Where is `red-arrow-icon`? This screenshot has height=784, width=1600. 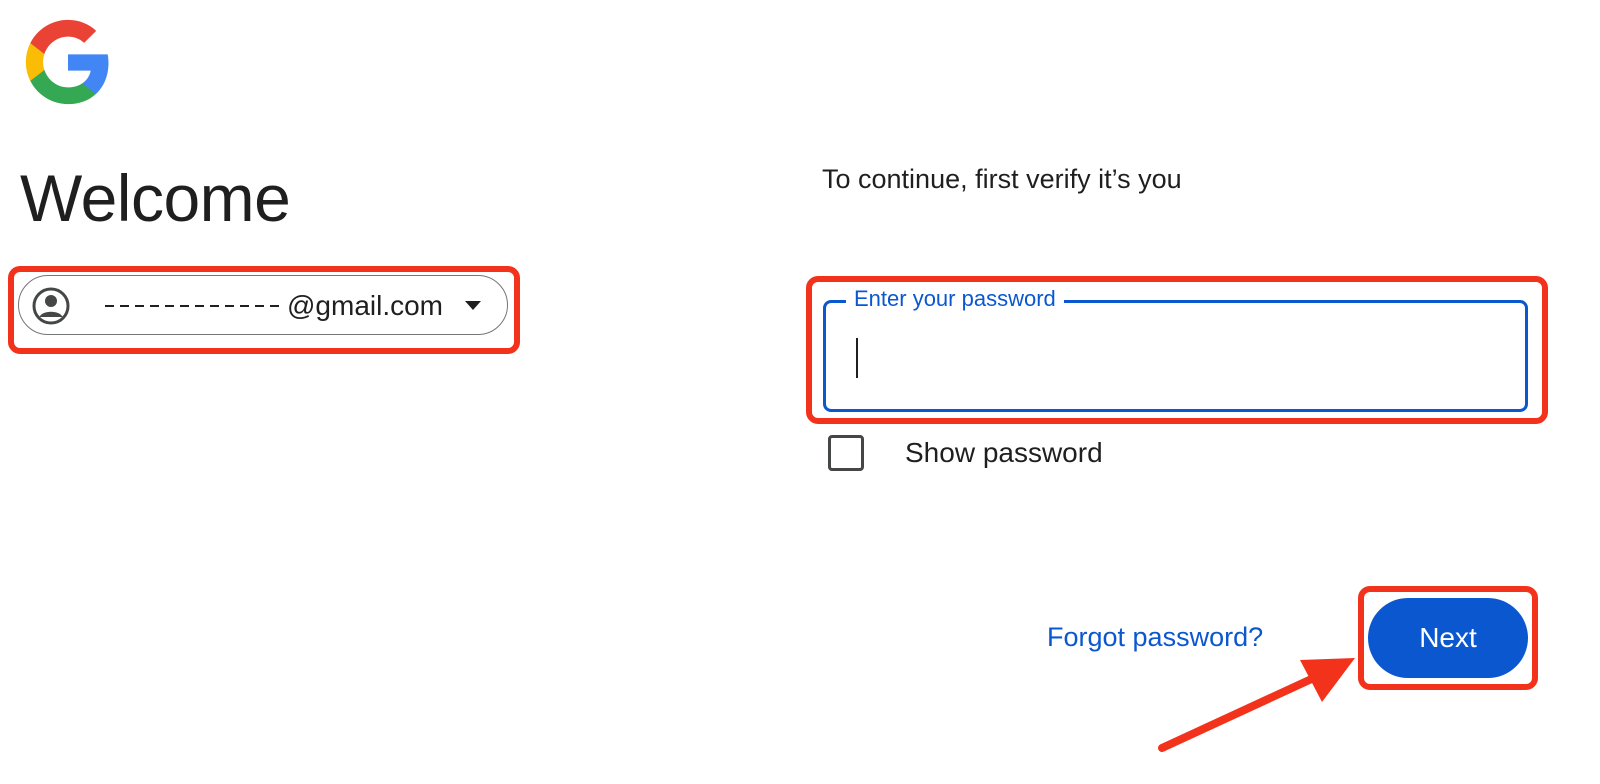 red-arrow-icon is located at coordinates (1256, 705).